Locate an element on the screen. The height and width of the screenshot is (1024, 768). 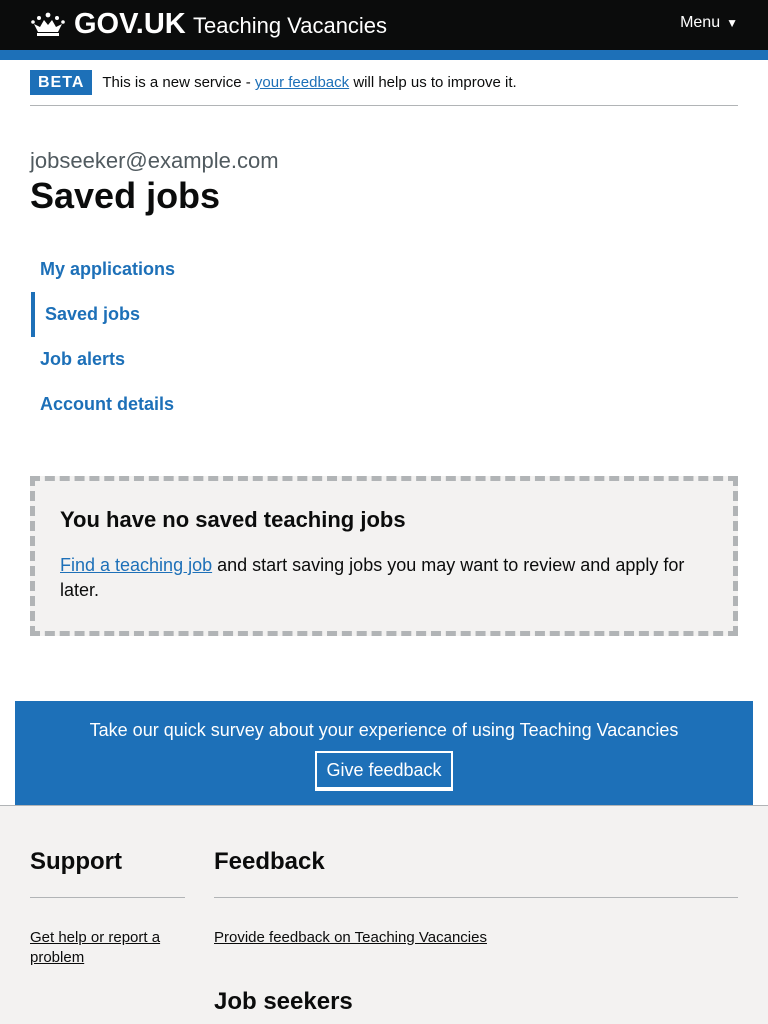
footer-jobseekers-column: Job seekers is located at coordinates (476, 1002).